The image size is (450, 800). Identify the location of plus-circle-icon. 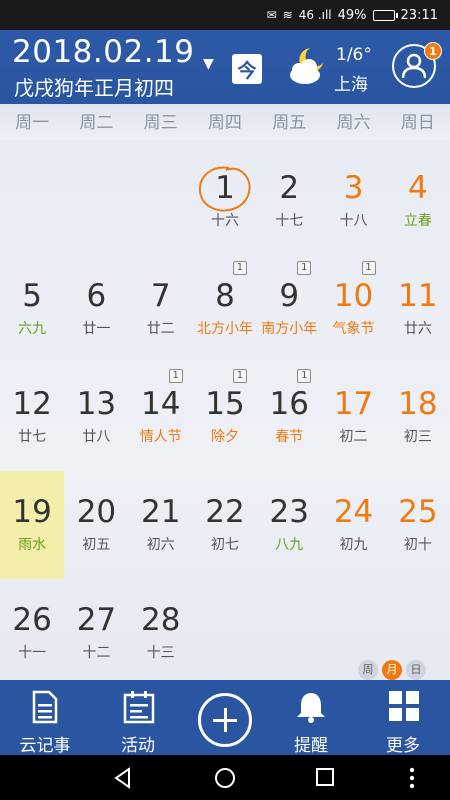
(225, 720).